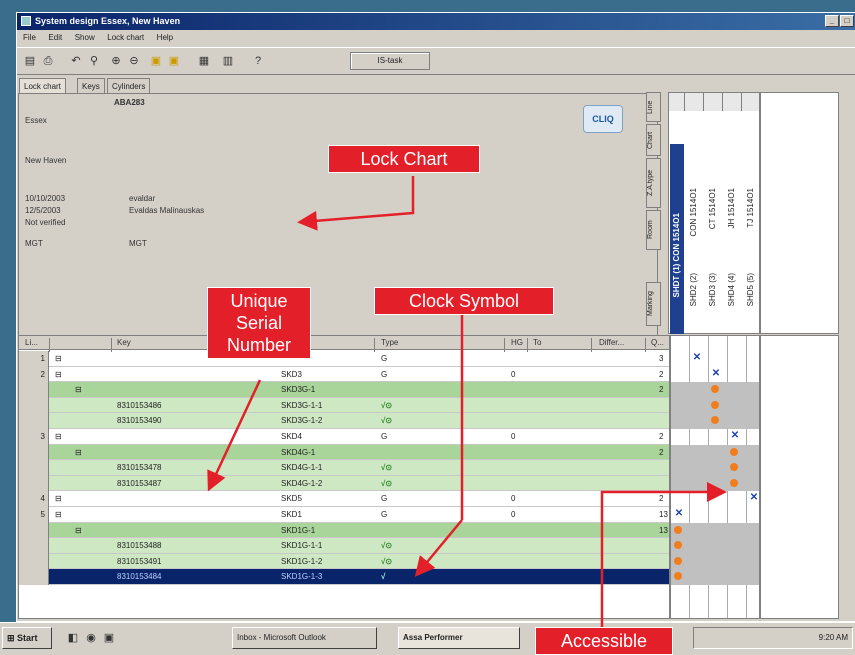 This screenshot has height=655, width=855. I want to click on quicklaunch-icon: ◧, so click(73, 638).